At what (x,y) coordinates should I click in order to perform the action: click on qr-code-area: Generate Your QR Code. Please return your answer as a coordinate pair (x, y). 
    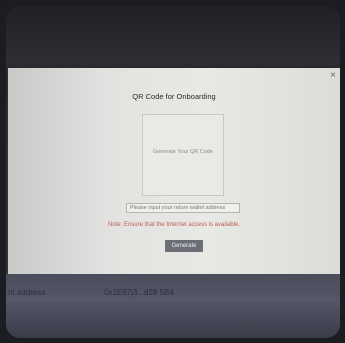
    Looking at the image, I should click on (183, 155).